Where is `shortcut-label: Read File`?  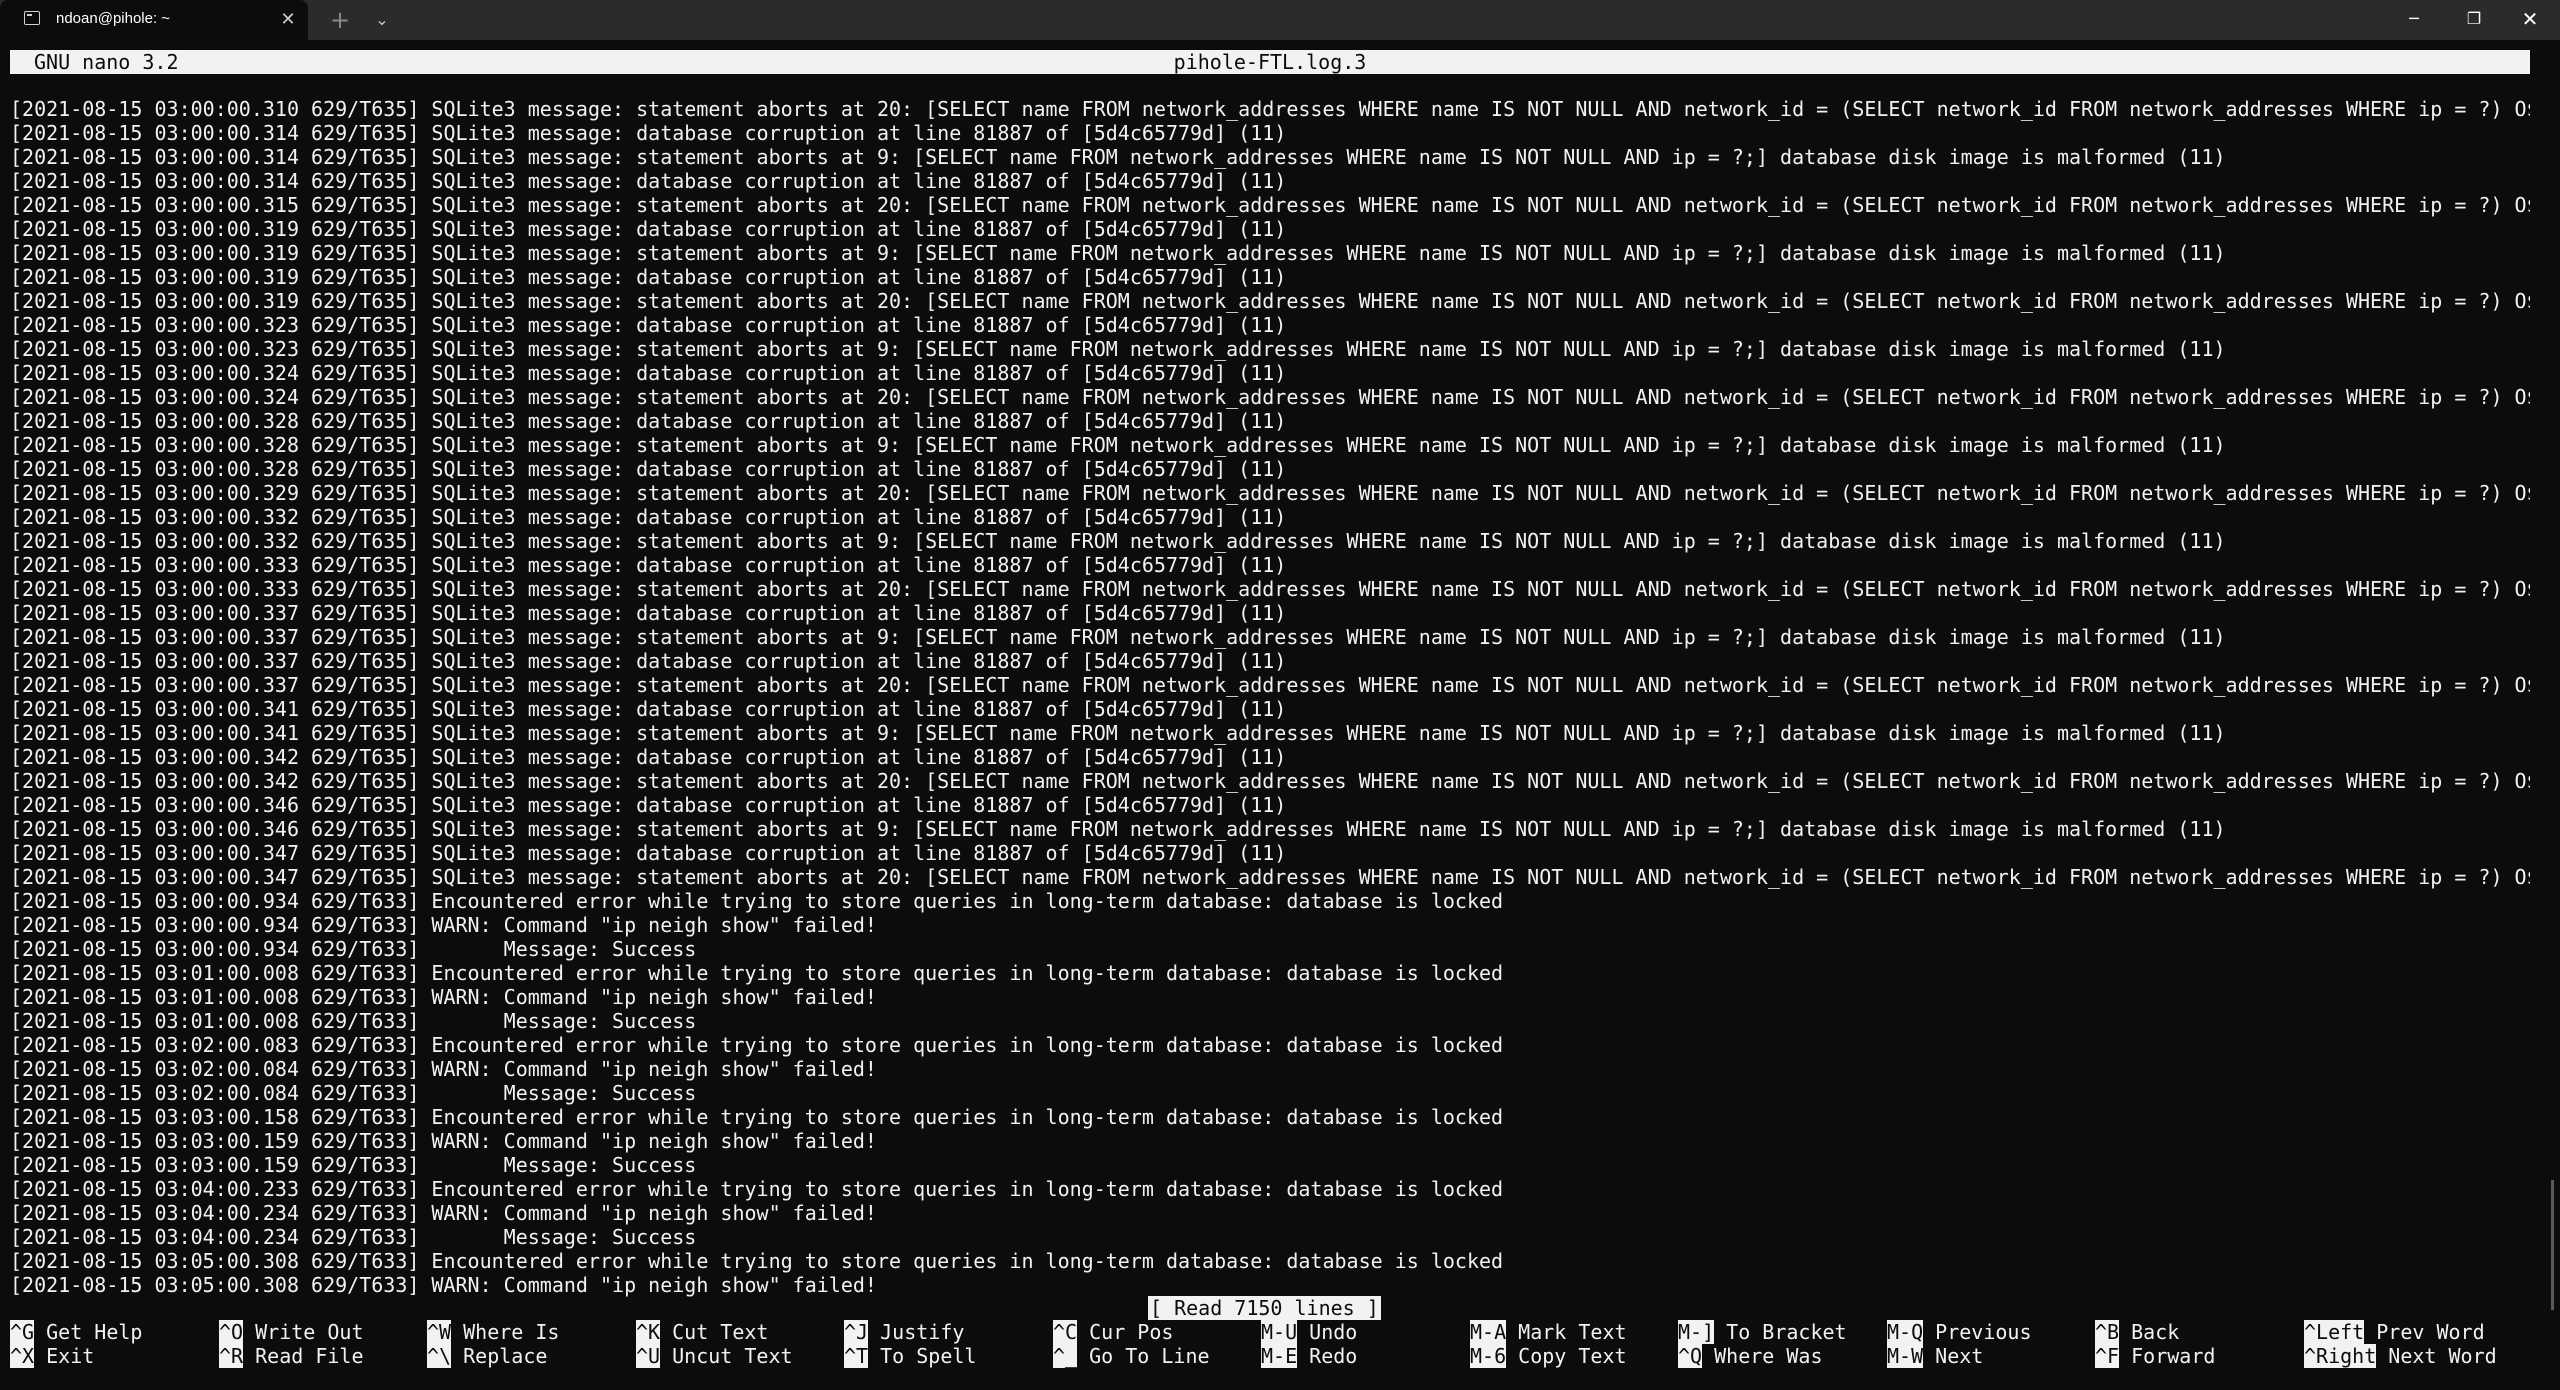
shortcut-label: Read File is located at coordinates (309, 1356).